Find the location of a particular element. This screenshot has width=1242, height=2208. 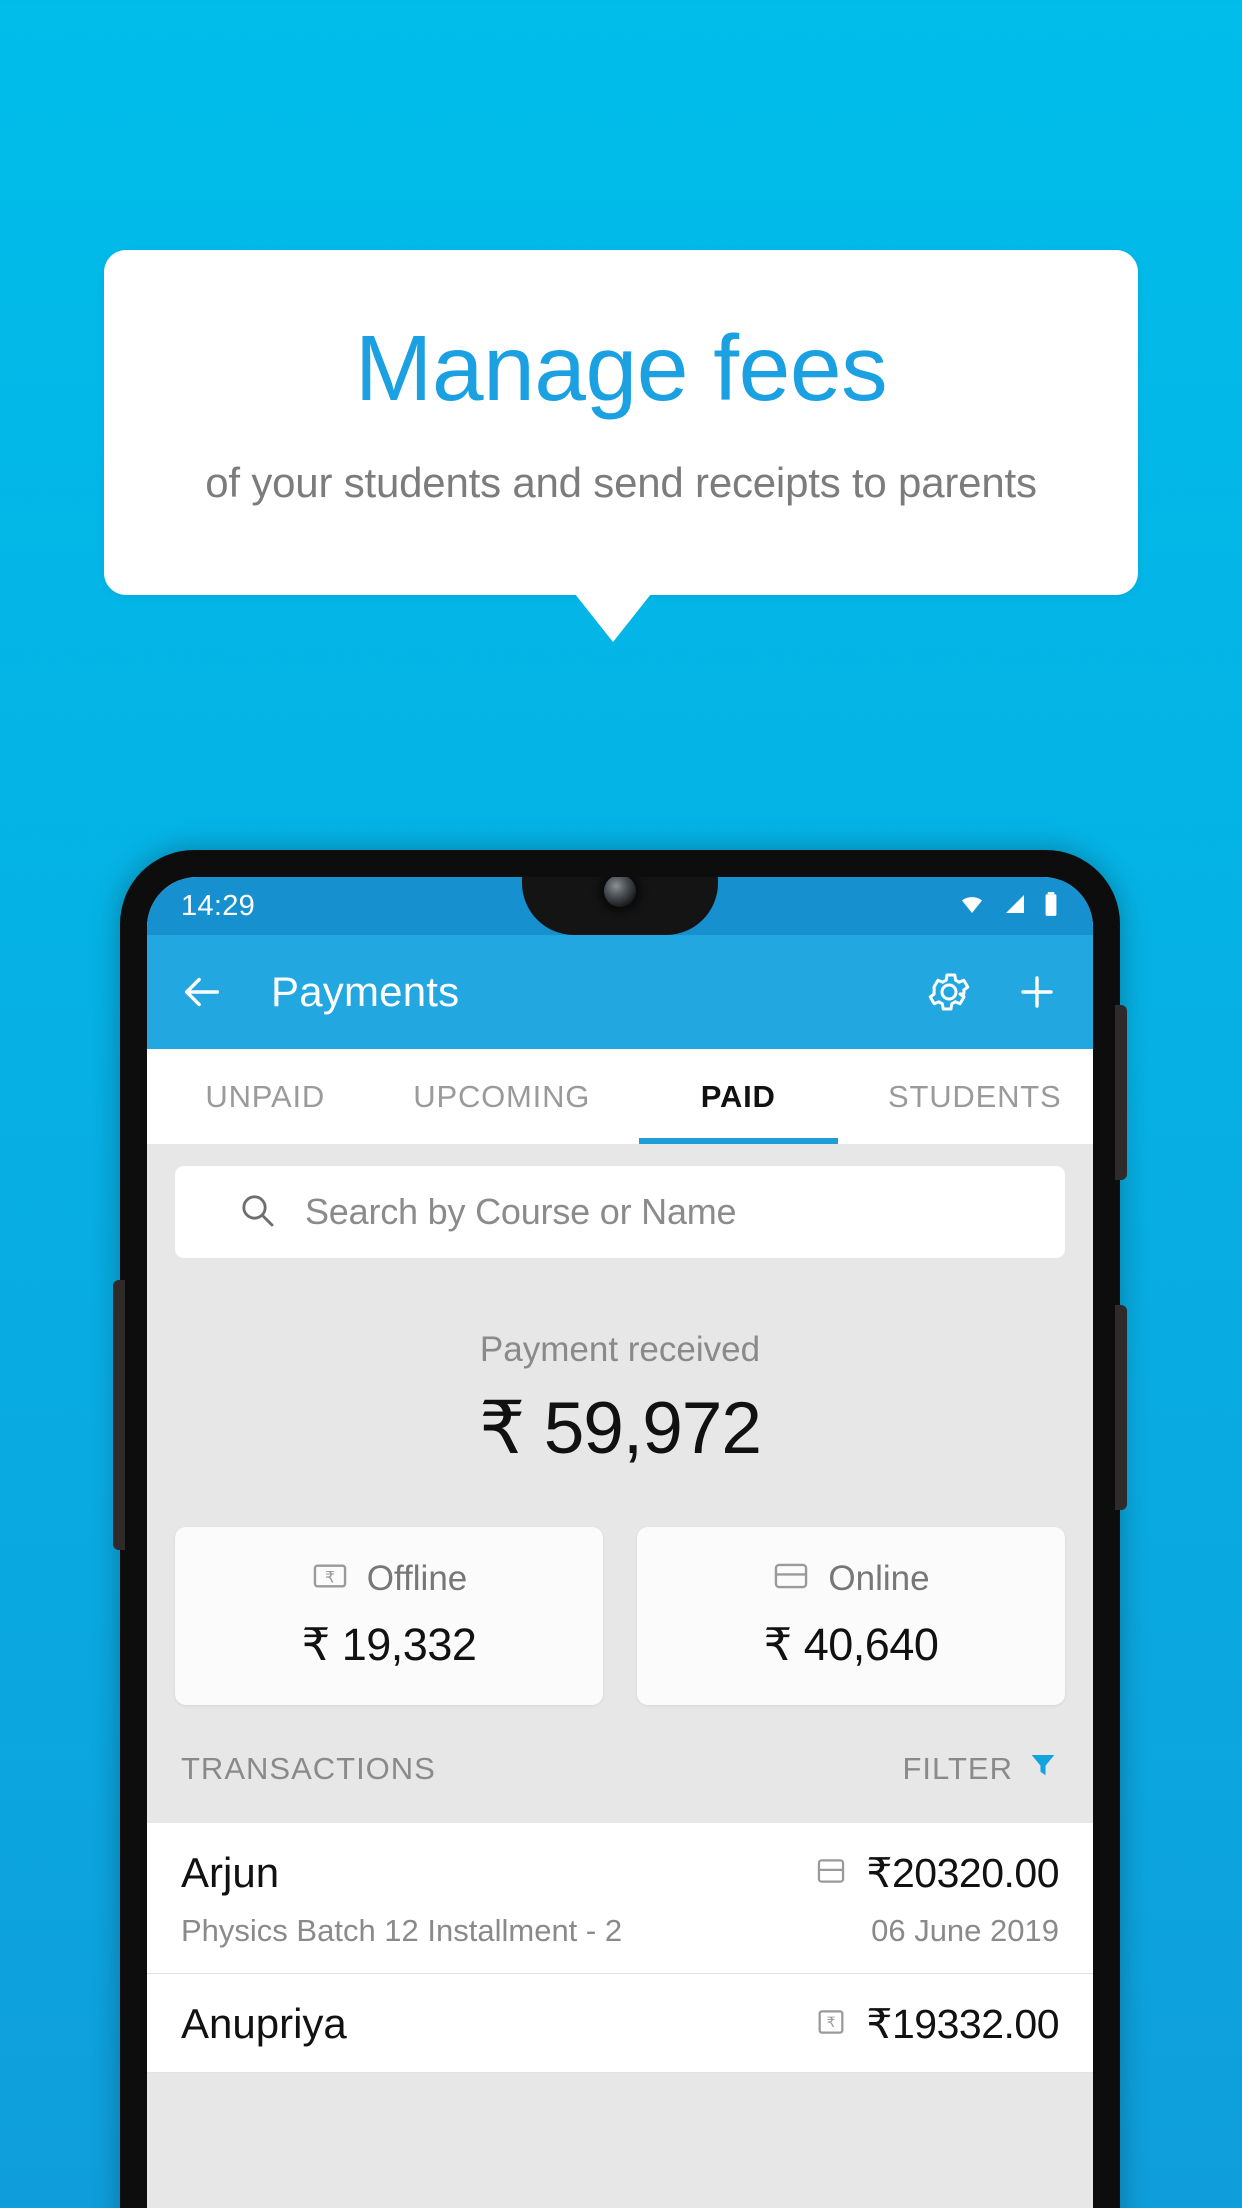

app-bar: Payments is located at coordinates (620, 992).